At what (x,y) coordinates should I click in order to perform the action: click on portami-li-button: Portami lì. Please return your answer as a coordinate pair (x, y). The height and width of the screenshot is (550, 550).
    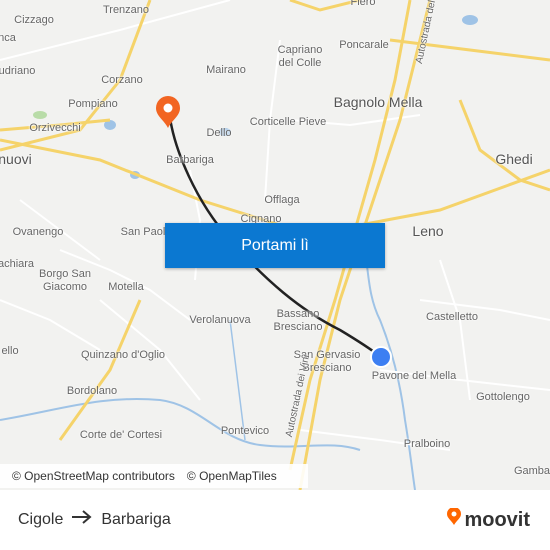
    Looking at the image, I should click on (275, 245).